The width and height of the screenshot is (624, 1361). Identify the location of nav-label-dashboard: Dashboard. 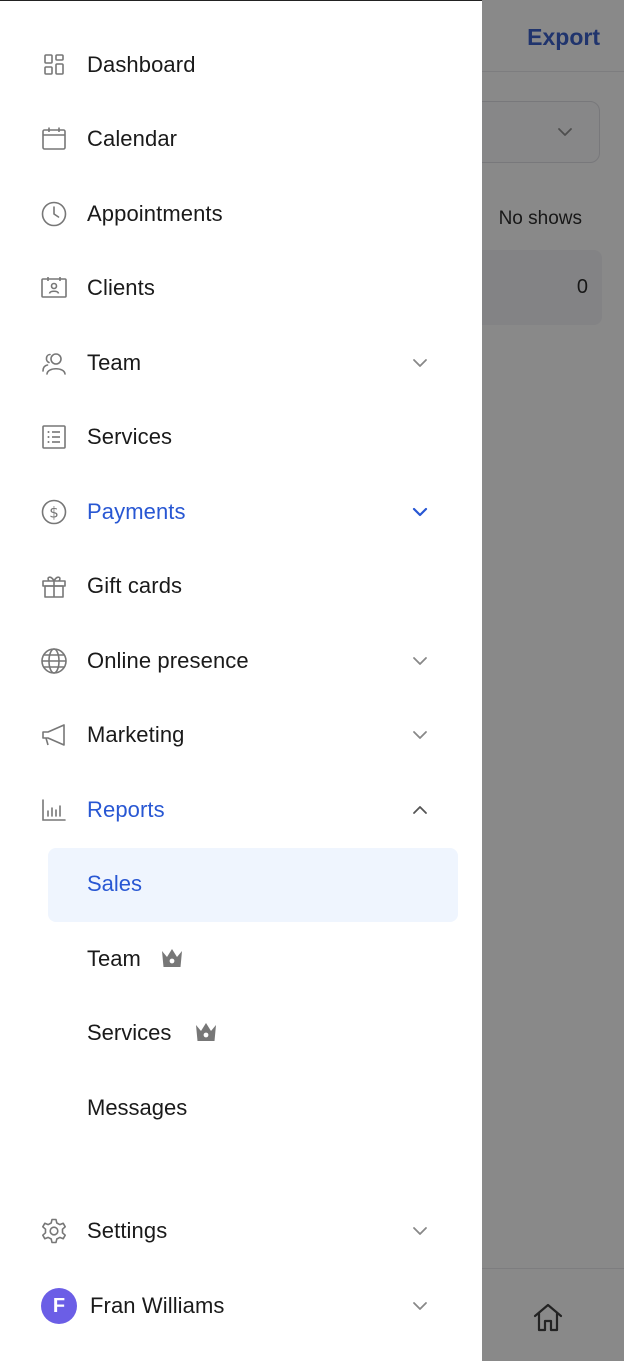
(141, 64).